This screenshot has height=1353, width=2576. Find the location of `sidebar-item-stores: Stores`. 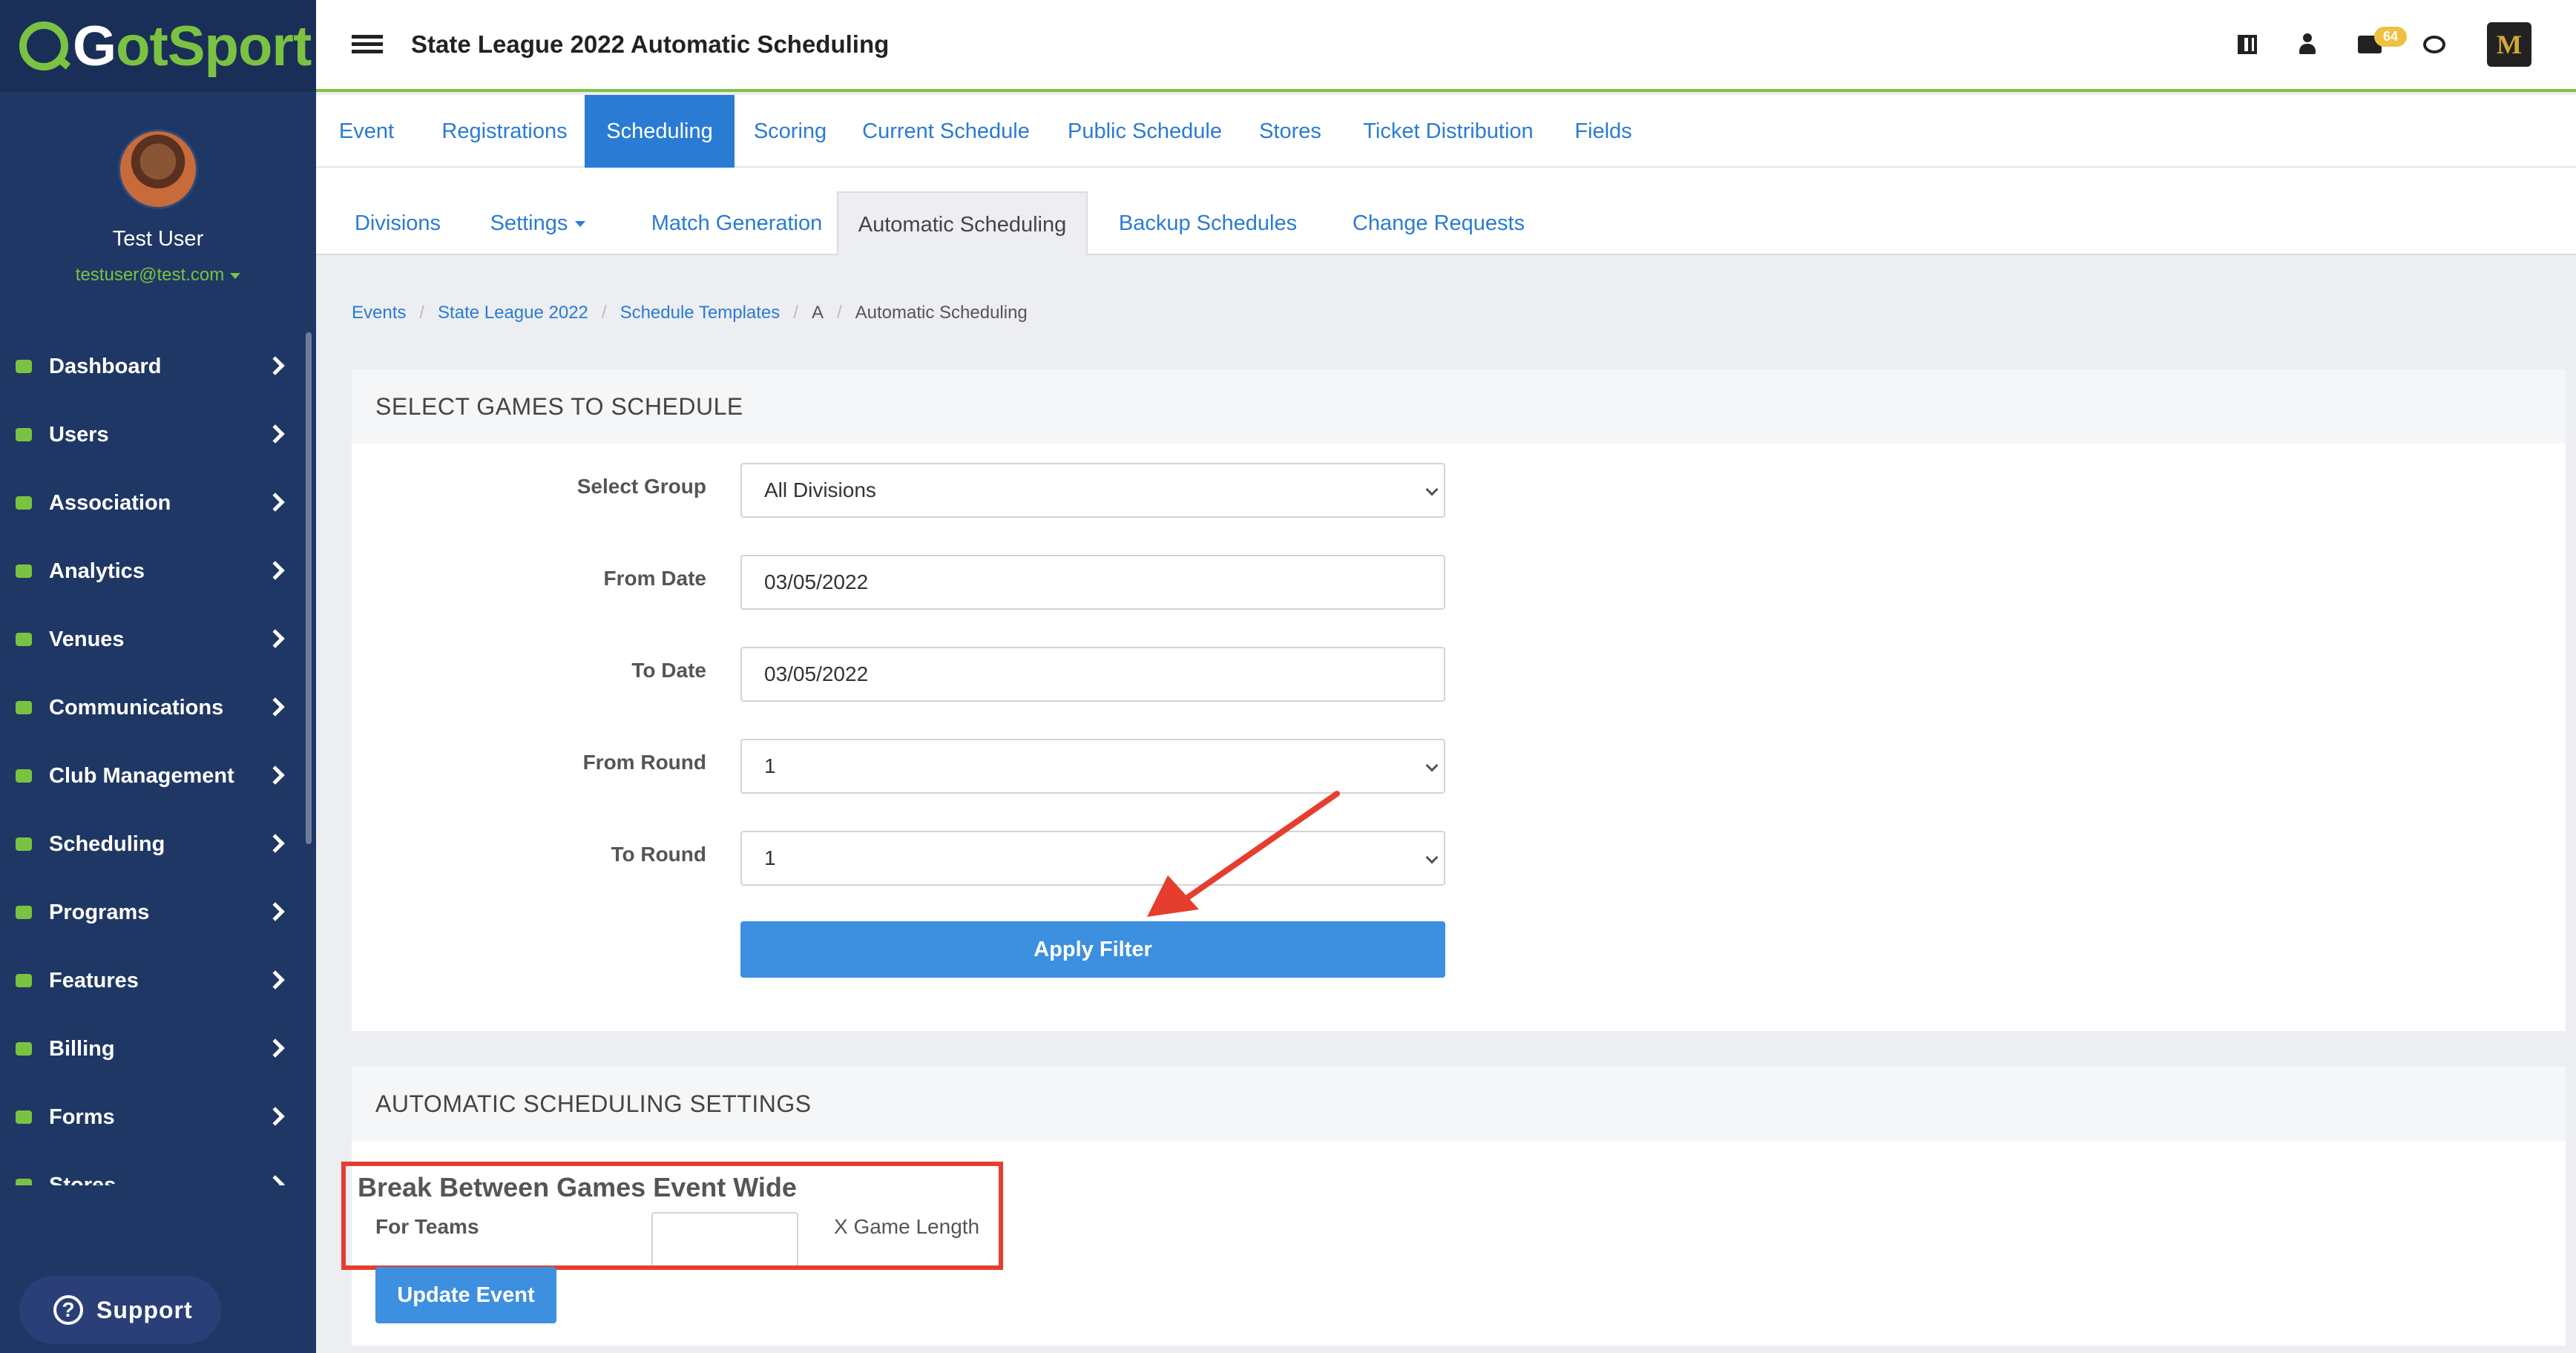

sidebar-item-stores: Stores is located at coordinates (152, 1168).